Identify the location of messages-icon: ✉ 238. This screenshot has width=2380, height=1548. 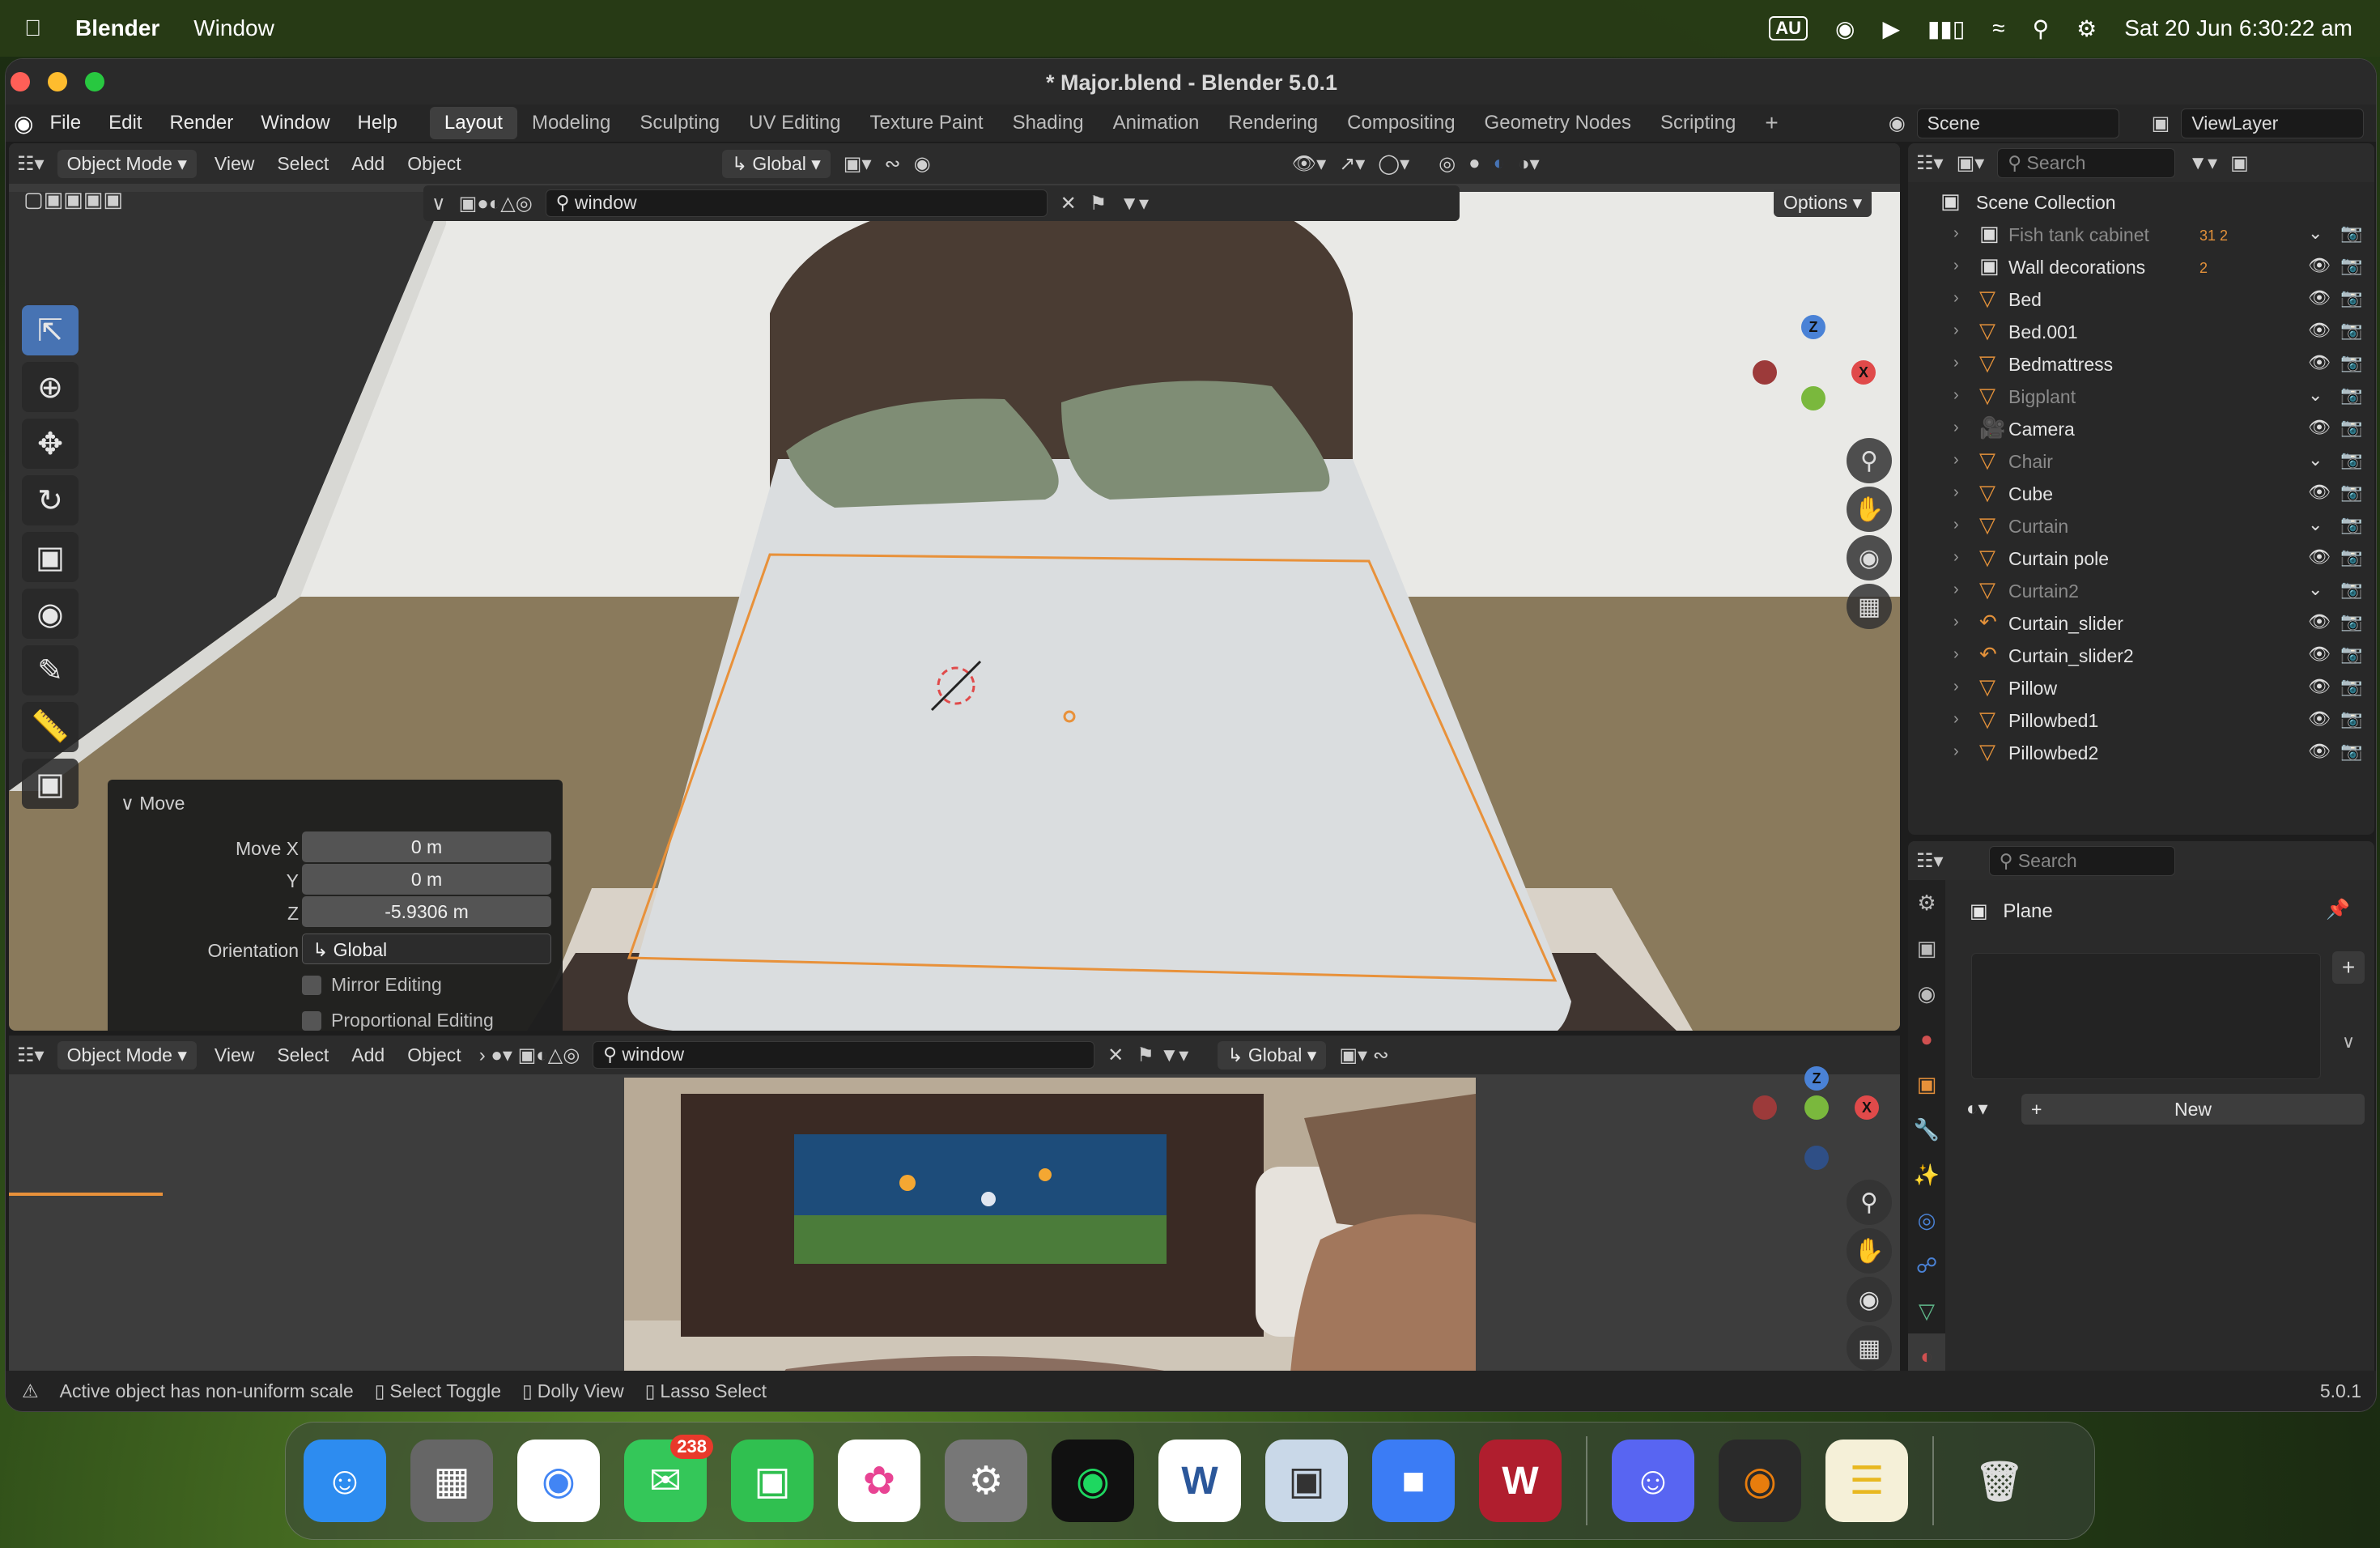
(669, 1478).